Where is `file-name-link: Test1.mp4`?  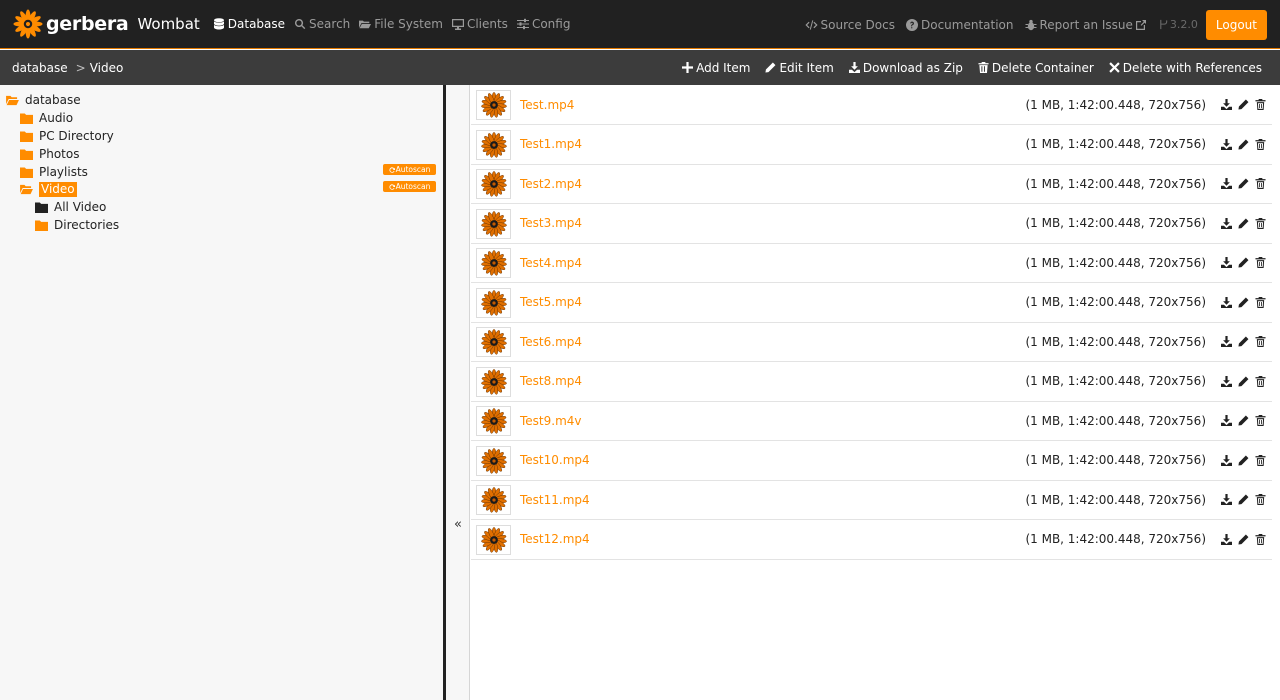 file-name-link: Test1.mp4 is located at coordinates (551, 144).